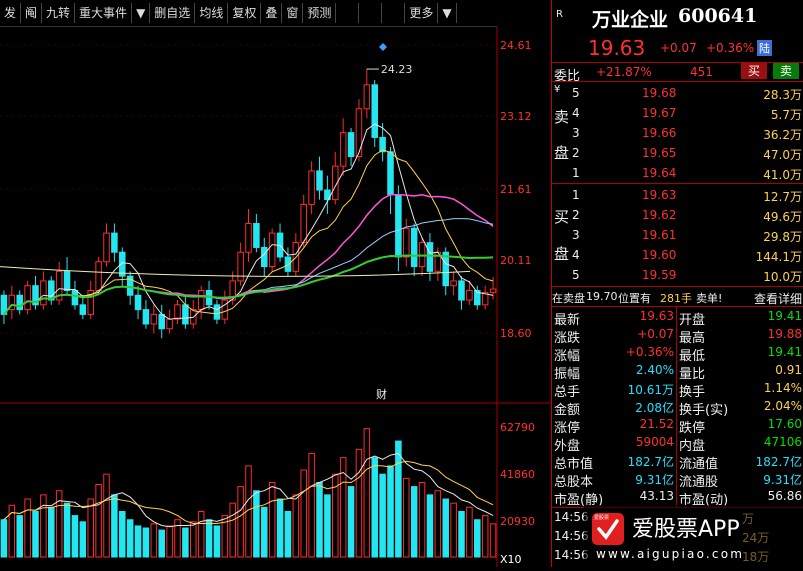  What do you see at coordinates (568, 298) in the screenshot?
I see `sell-notice-prefix: 在卖盘` at bounding box center [568, 298].